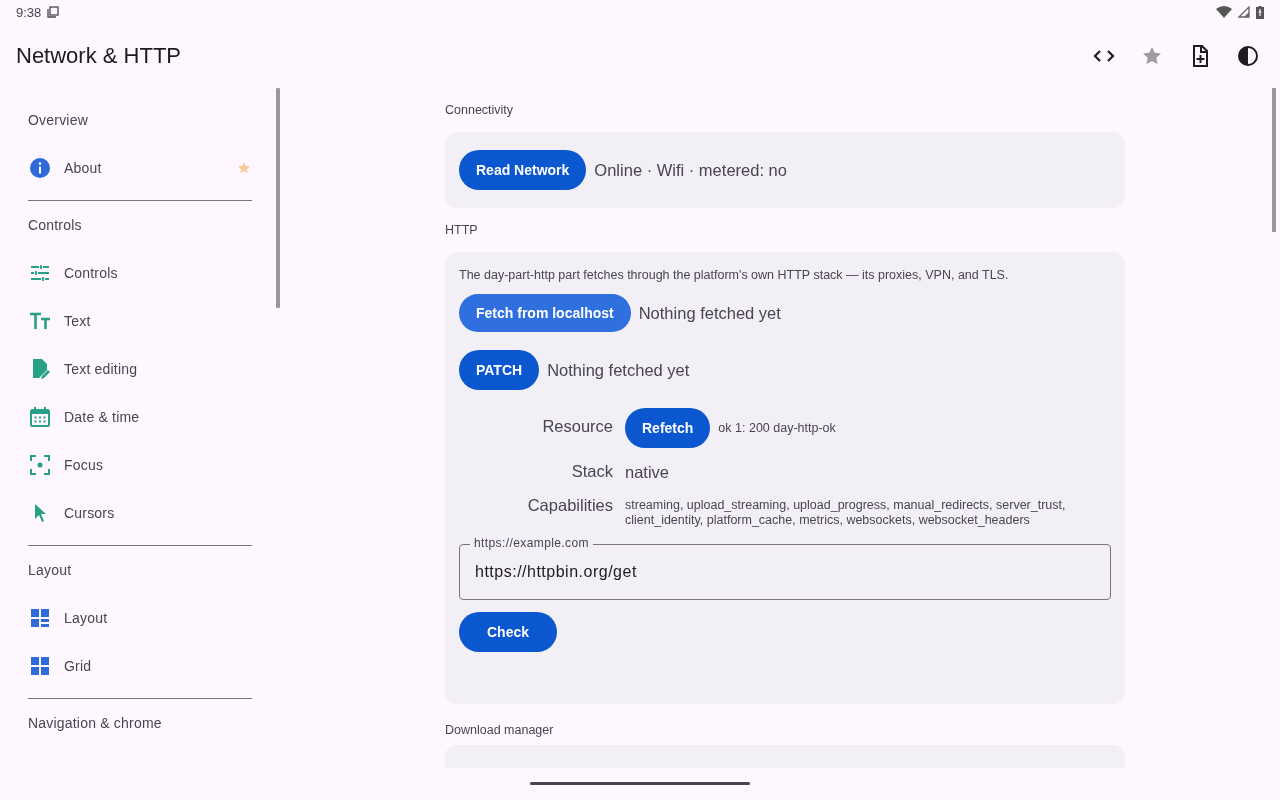 The image size is (1280, 800). I want to click on sidebar-item: Controls, so click(140, 273).